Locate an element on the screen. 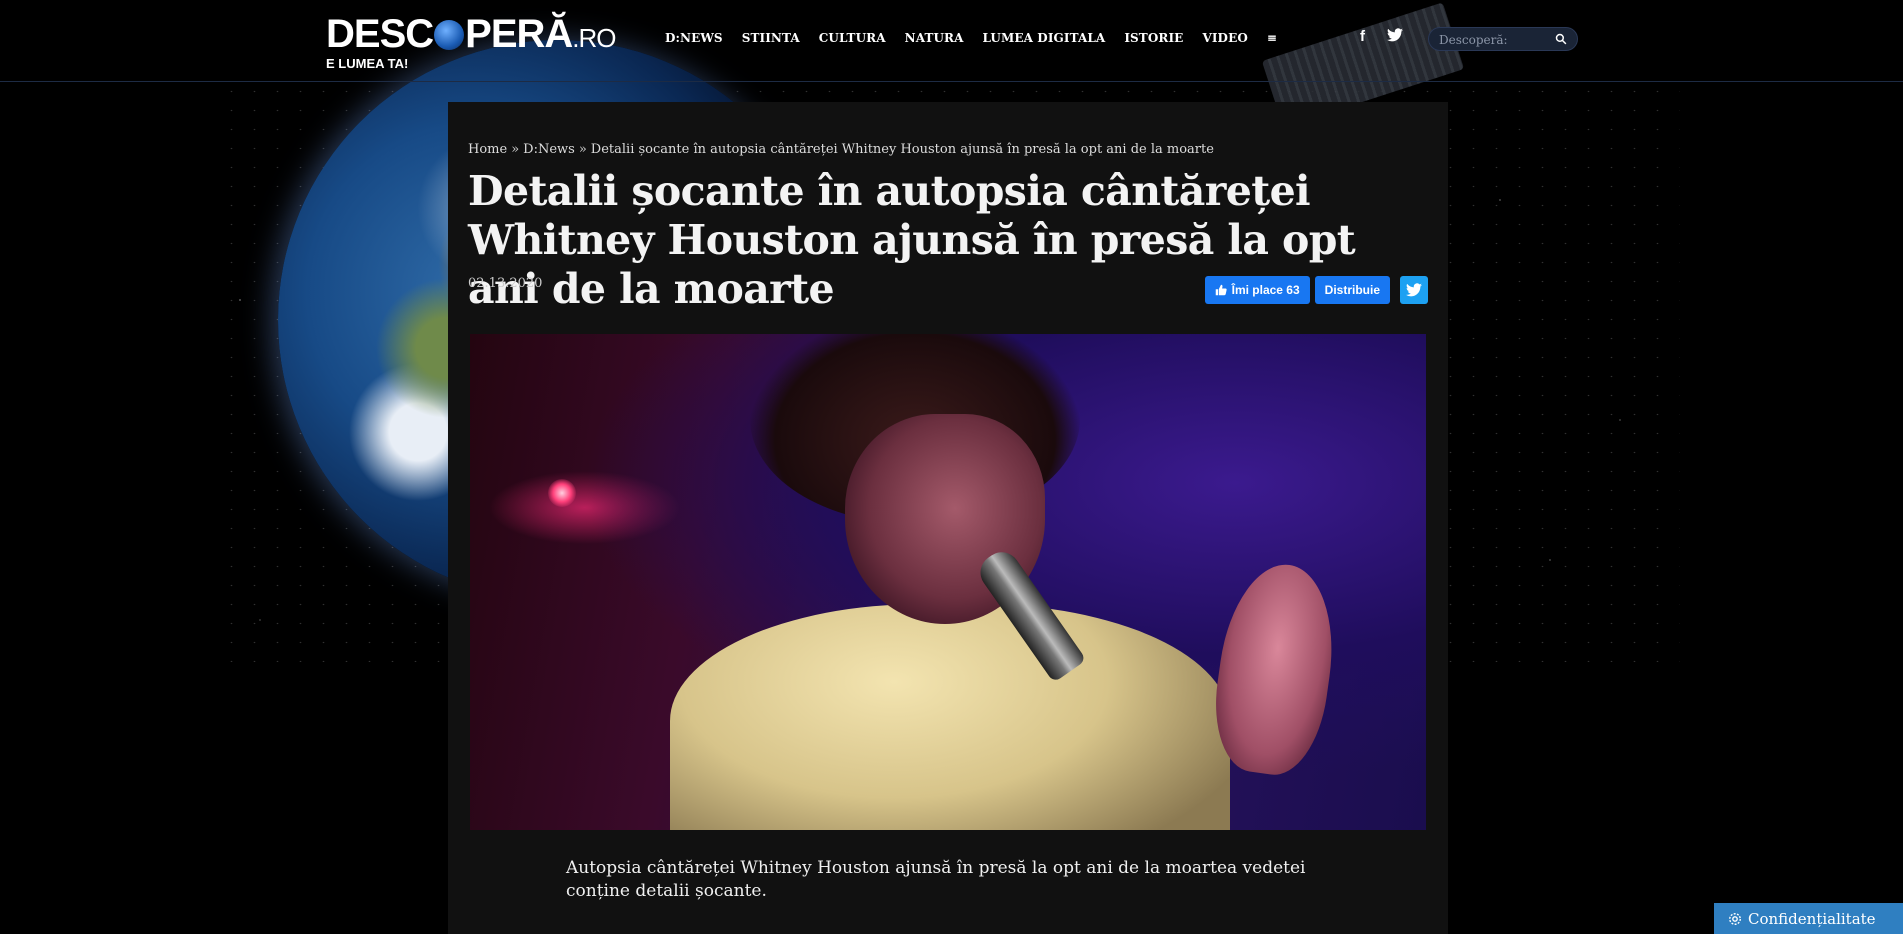  gear-icon is located at coordinates (1735, 918).